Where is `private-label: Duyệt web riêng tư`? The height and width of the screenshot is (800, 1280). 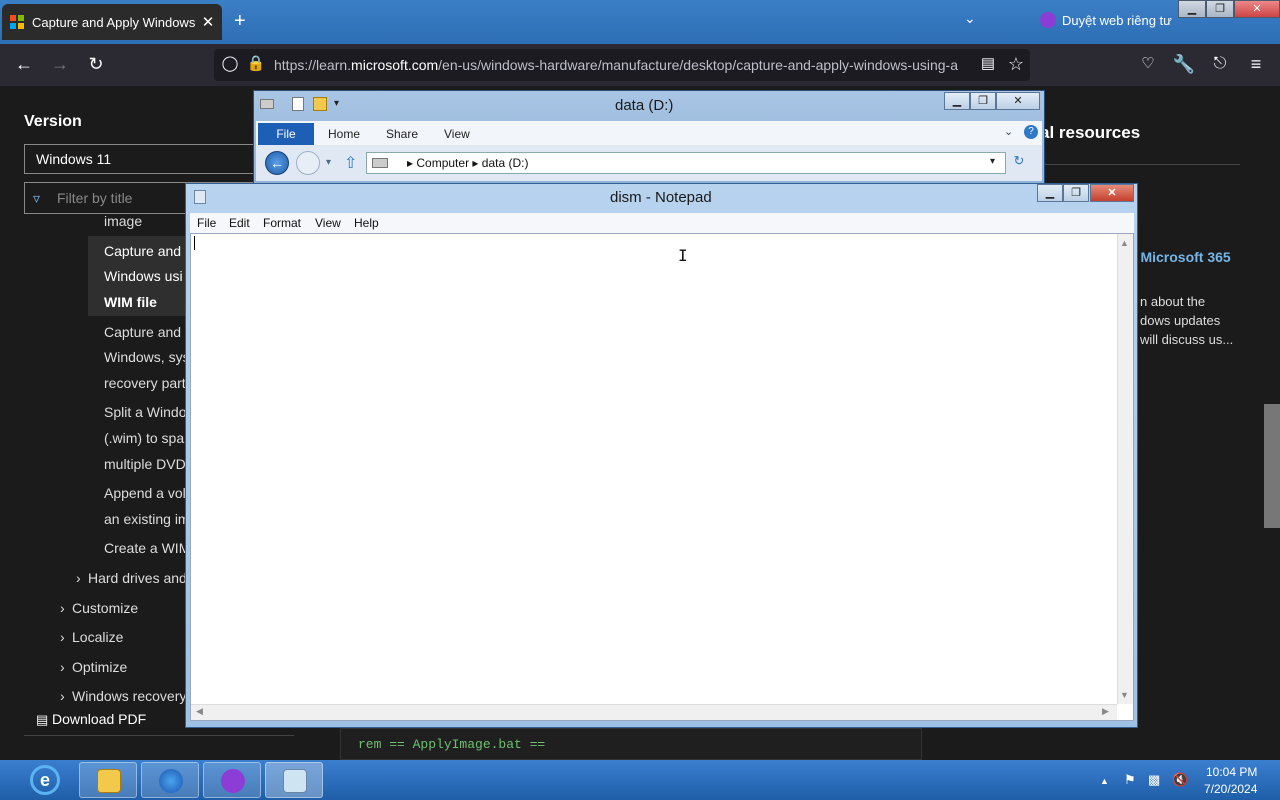
private-label: Duyệt web riêng tư is located at coordinates (1117, 20).